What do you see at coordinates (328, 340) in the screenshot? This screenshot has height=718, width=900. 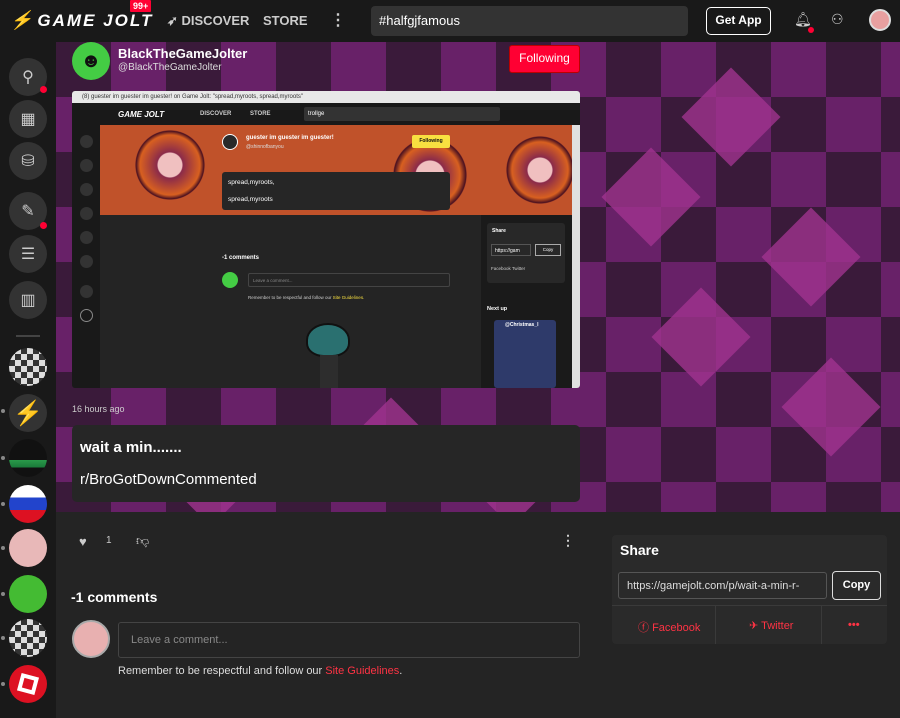 I see `screenshot-trollge-tree` at bounding box center [328, 340].